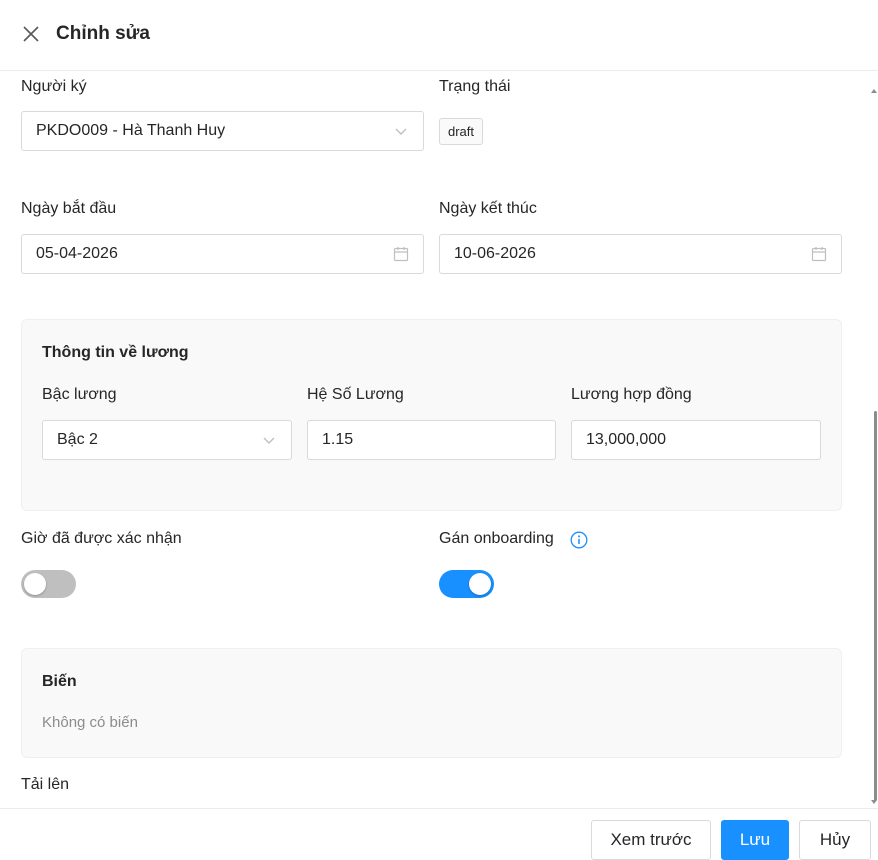 The image size is (878, 860). I want to click on hours-confirmed-toggle, so click(48, 584).